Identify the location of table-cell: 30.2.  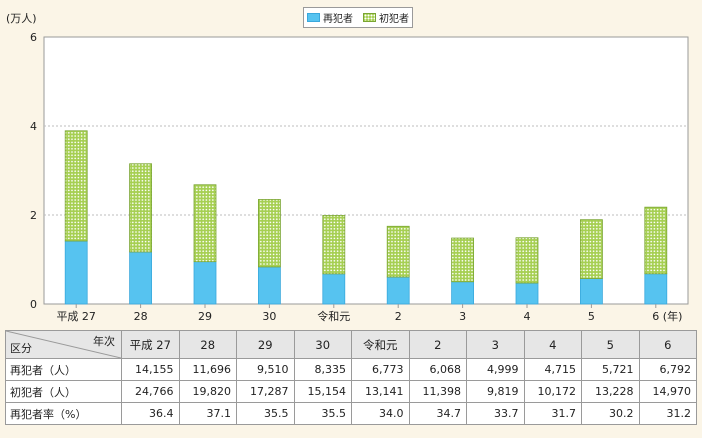
(610, 413).